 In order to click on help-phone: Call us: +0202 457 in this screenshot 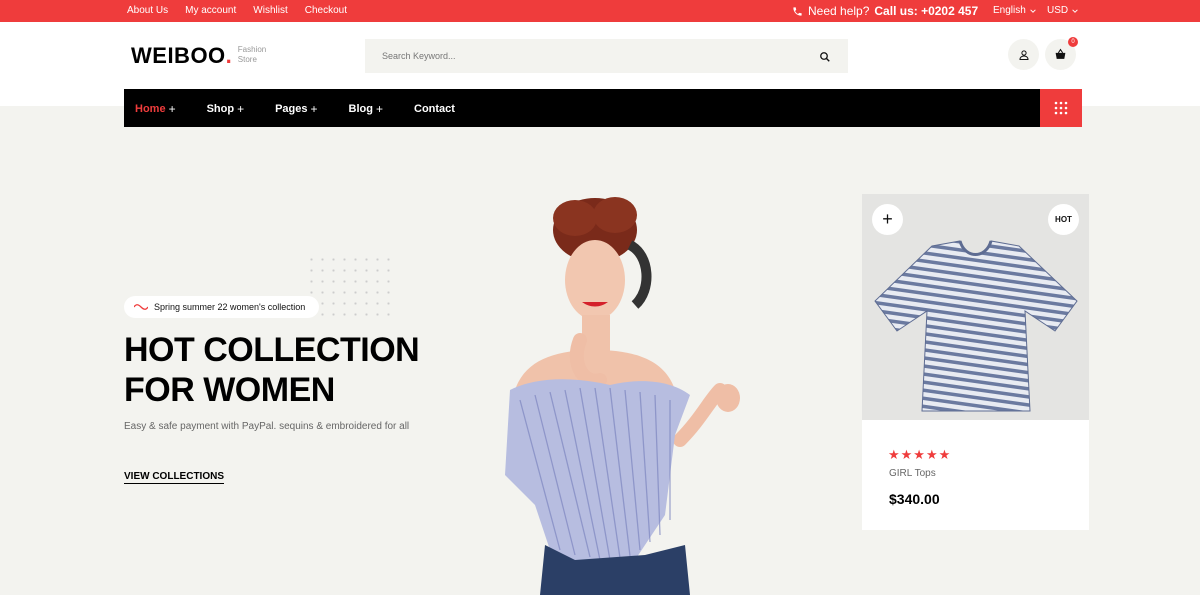, I will do `click(926, 11)`.